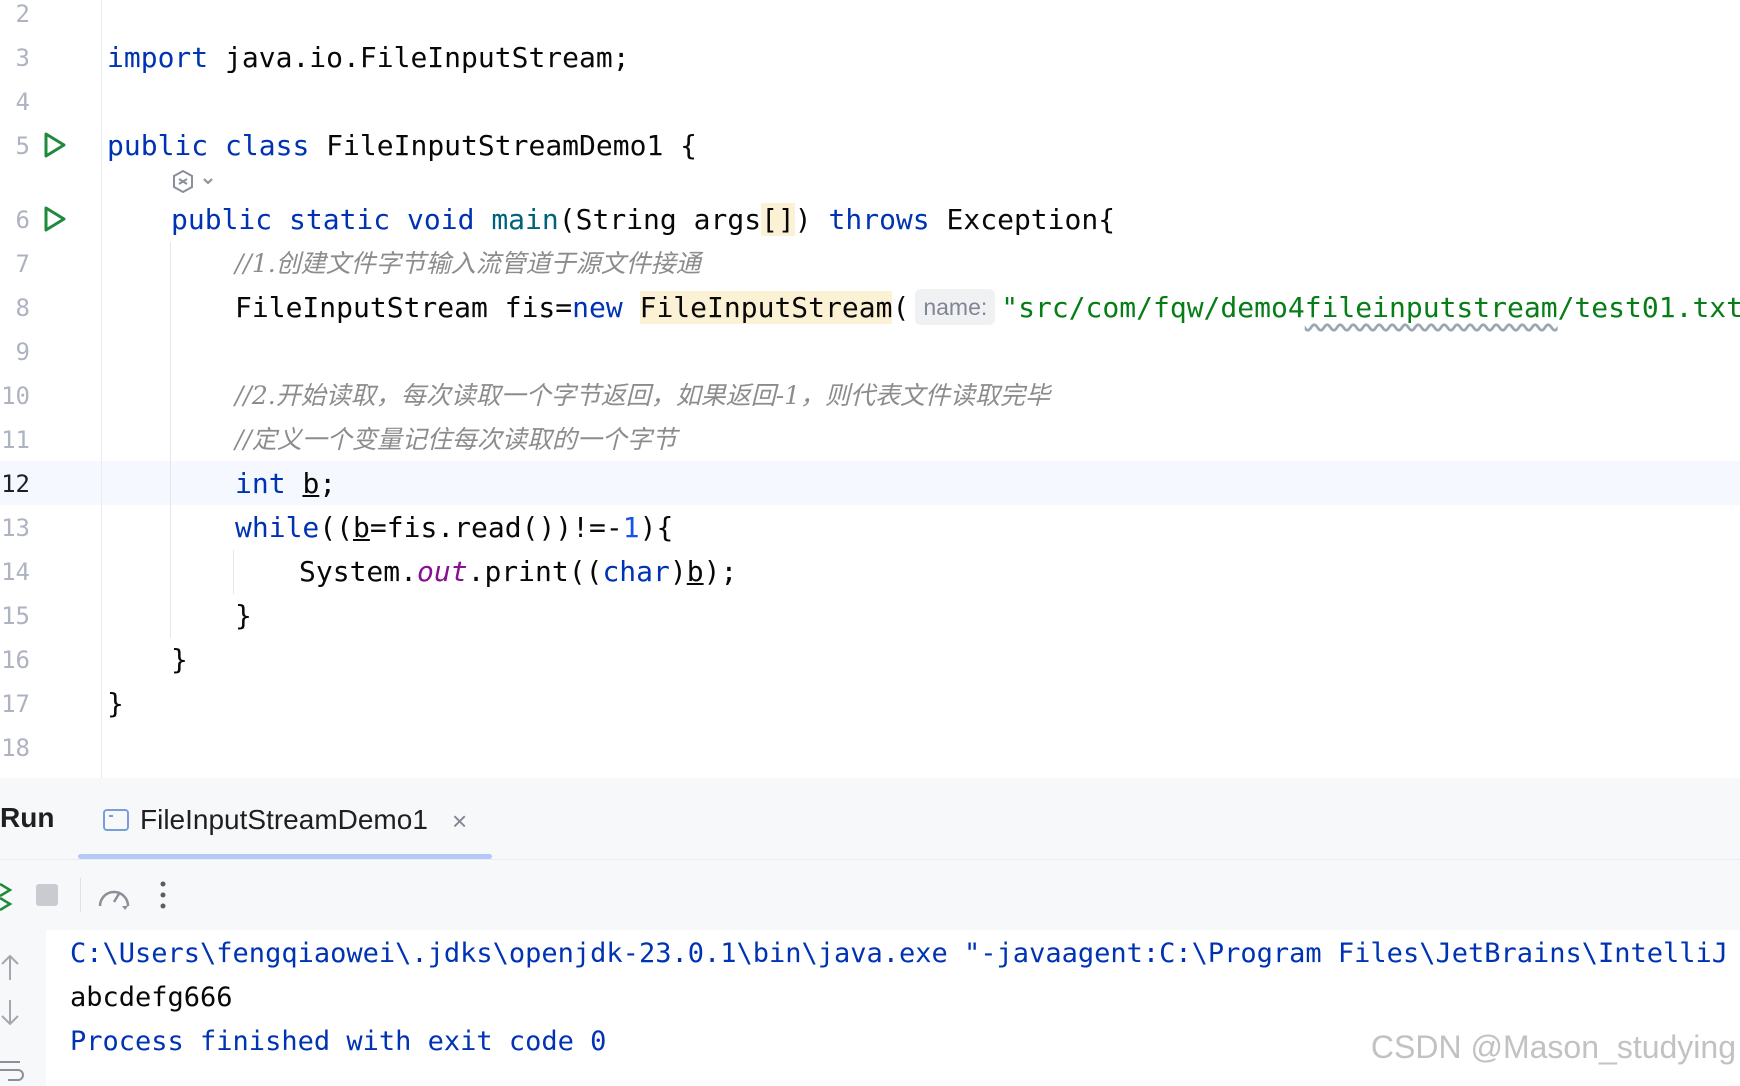 The image size is (1740, 1086). Describe the element at coordinates (115, 703) in the screenshot. I see `code-line-17: }` at that location.